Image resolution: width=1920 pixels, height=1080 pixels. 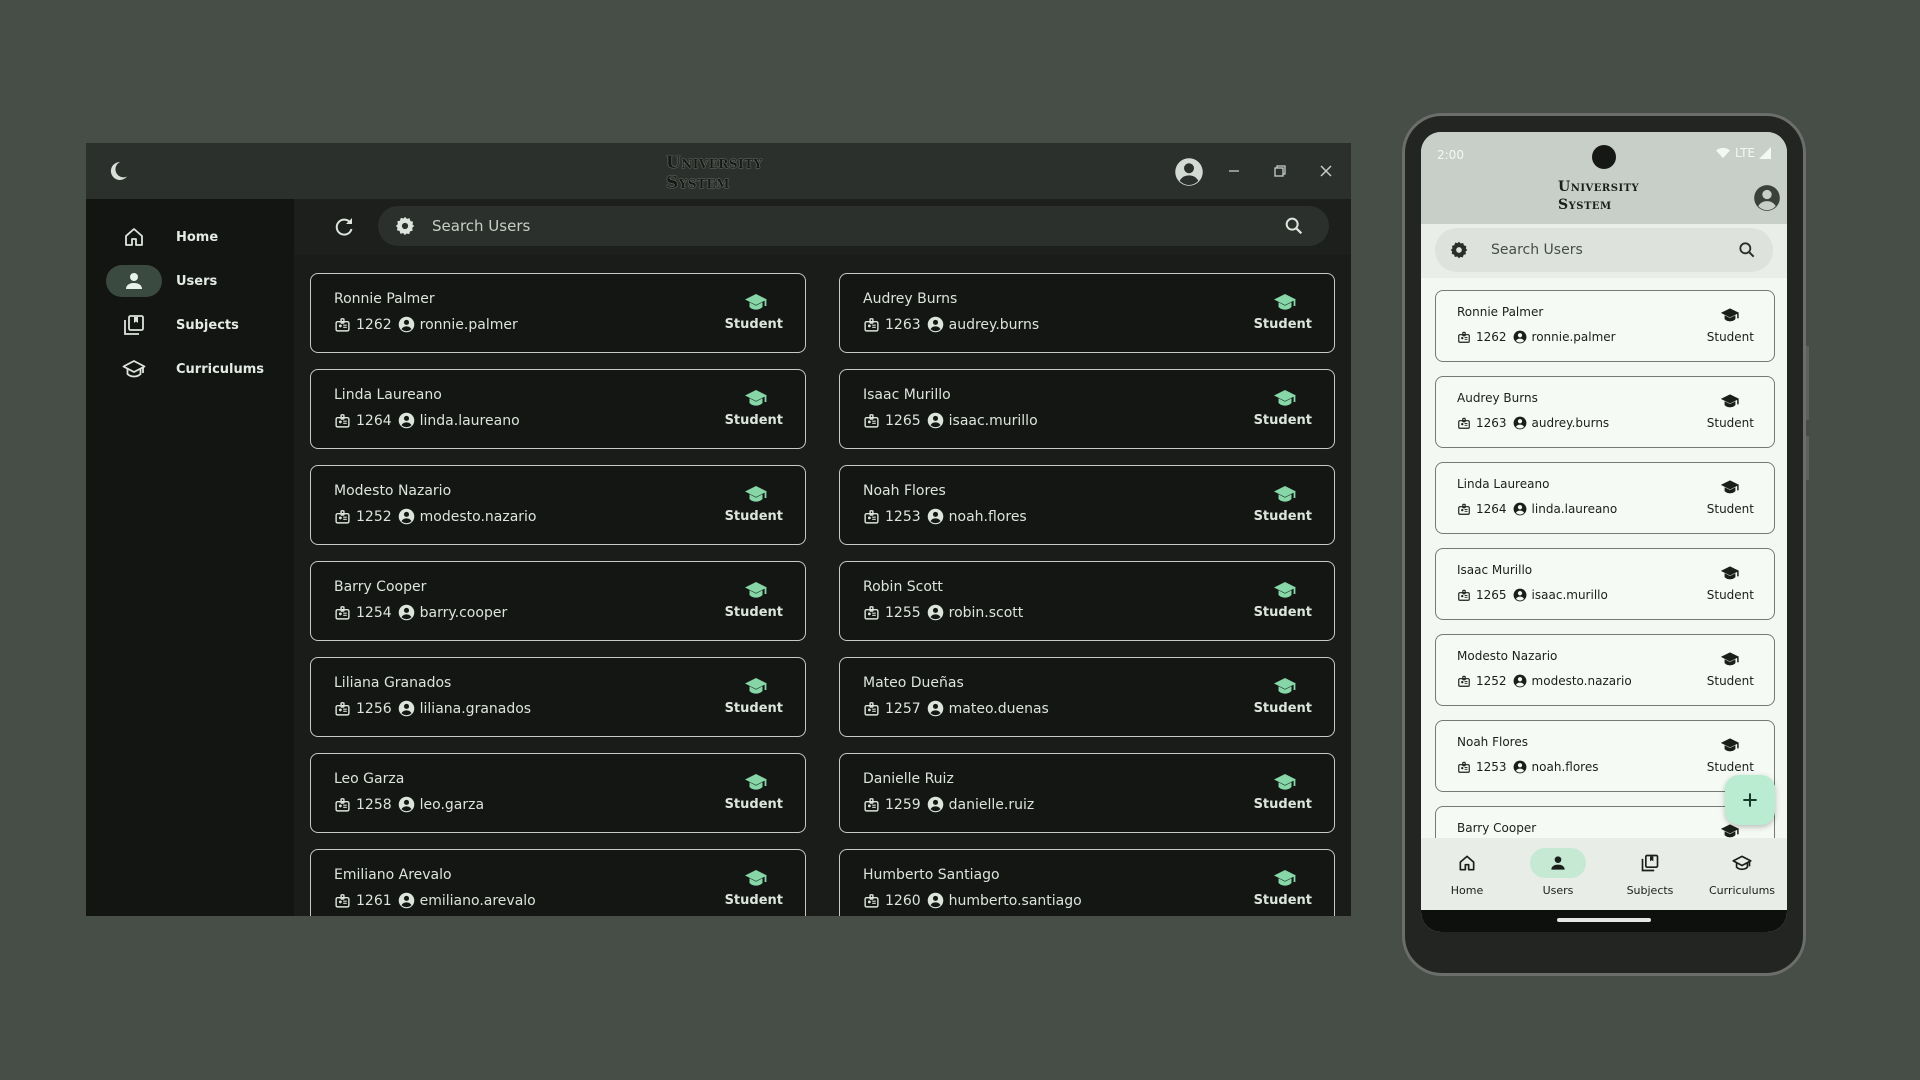 What do you see at coordinates (931, 875) in the screenshot?
I see `user-name: Humberto Santiago` at bounding box center [931, 875].